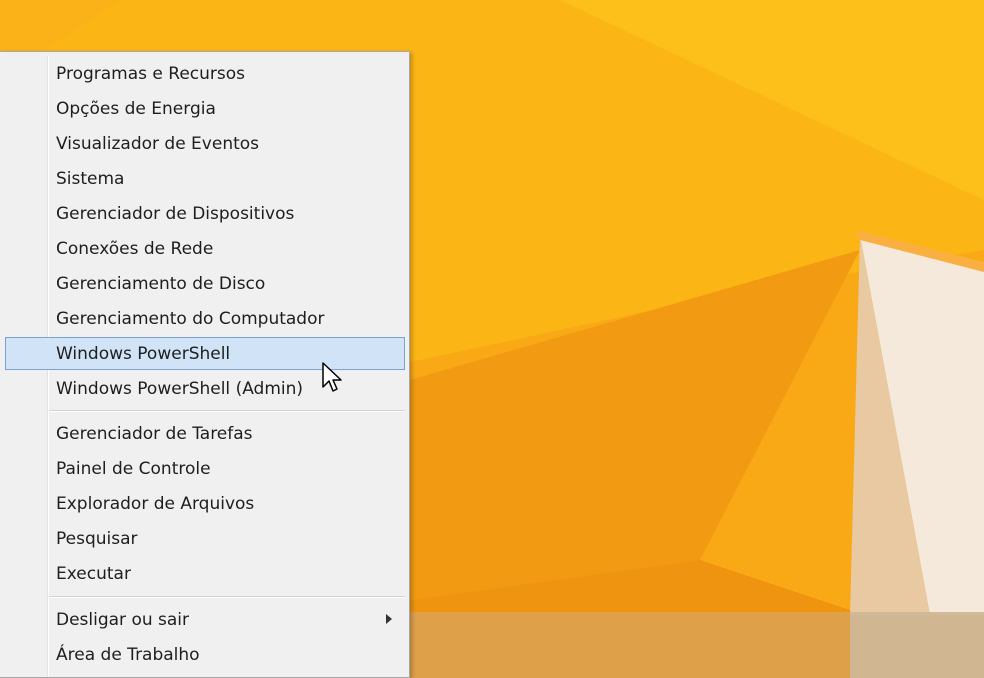 The image size is (984, 678). I want to click on menu-item-opcoes-de-energia: Opções de Energia, so click(205, 108).